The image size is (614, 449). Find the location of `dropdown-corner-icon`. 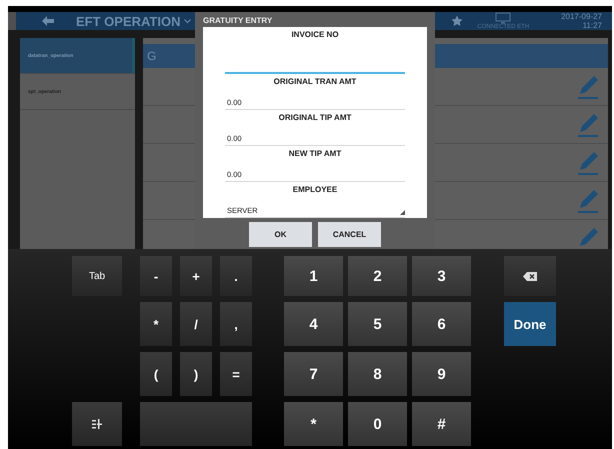

dropdown-corner-icon is located at coordinates (402, 212).